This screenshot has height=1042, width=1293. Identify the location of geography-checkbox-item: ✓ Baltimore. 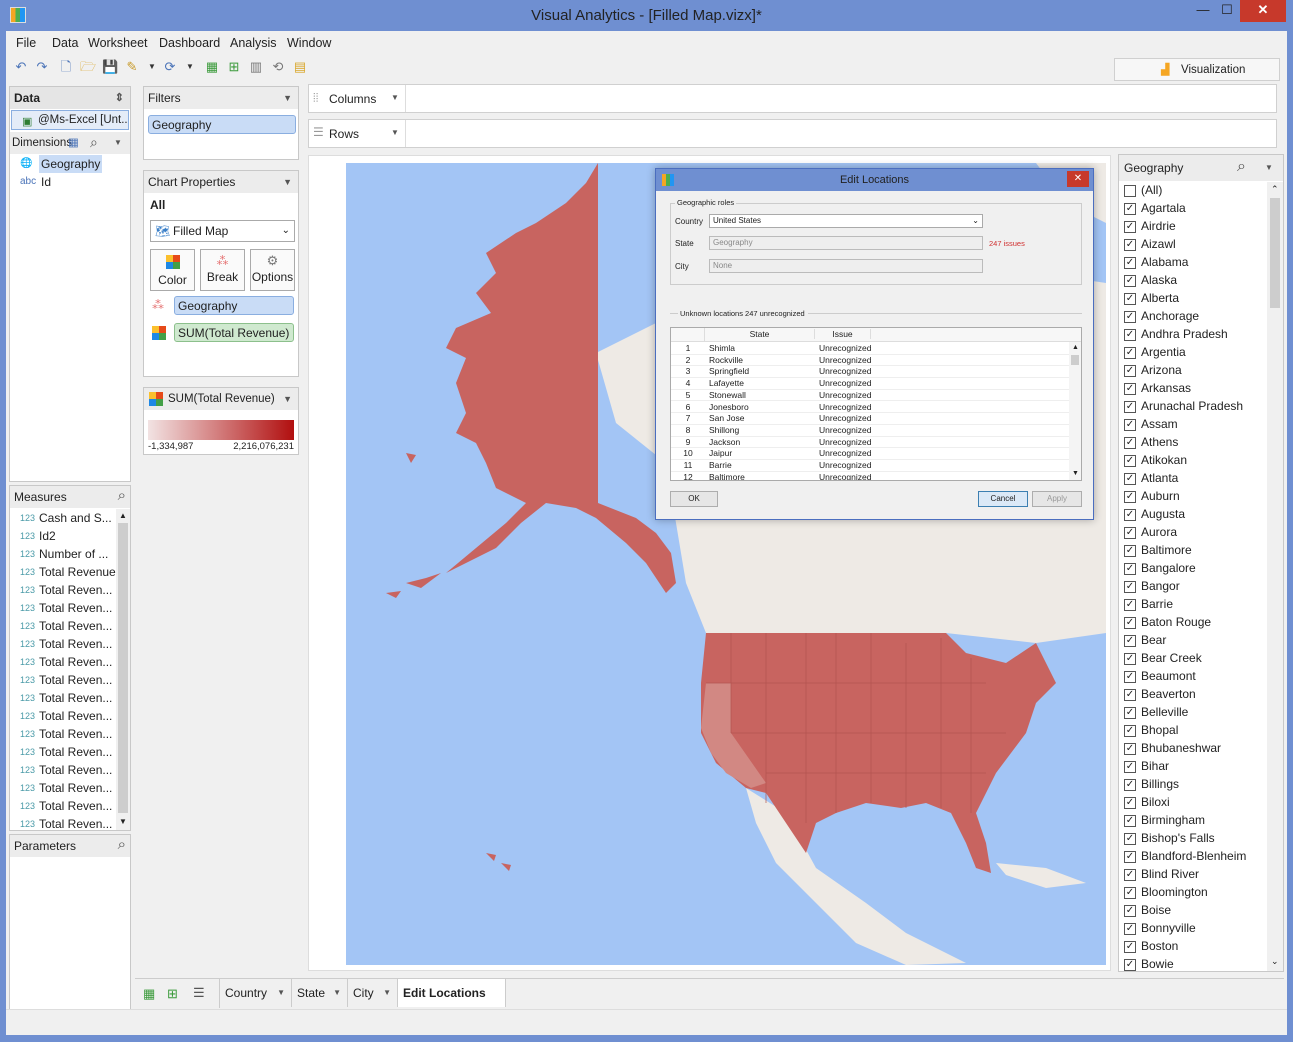
(1189, 551).